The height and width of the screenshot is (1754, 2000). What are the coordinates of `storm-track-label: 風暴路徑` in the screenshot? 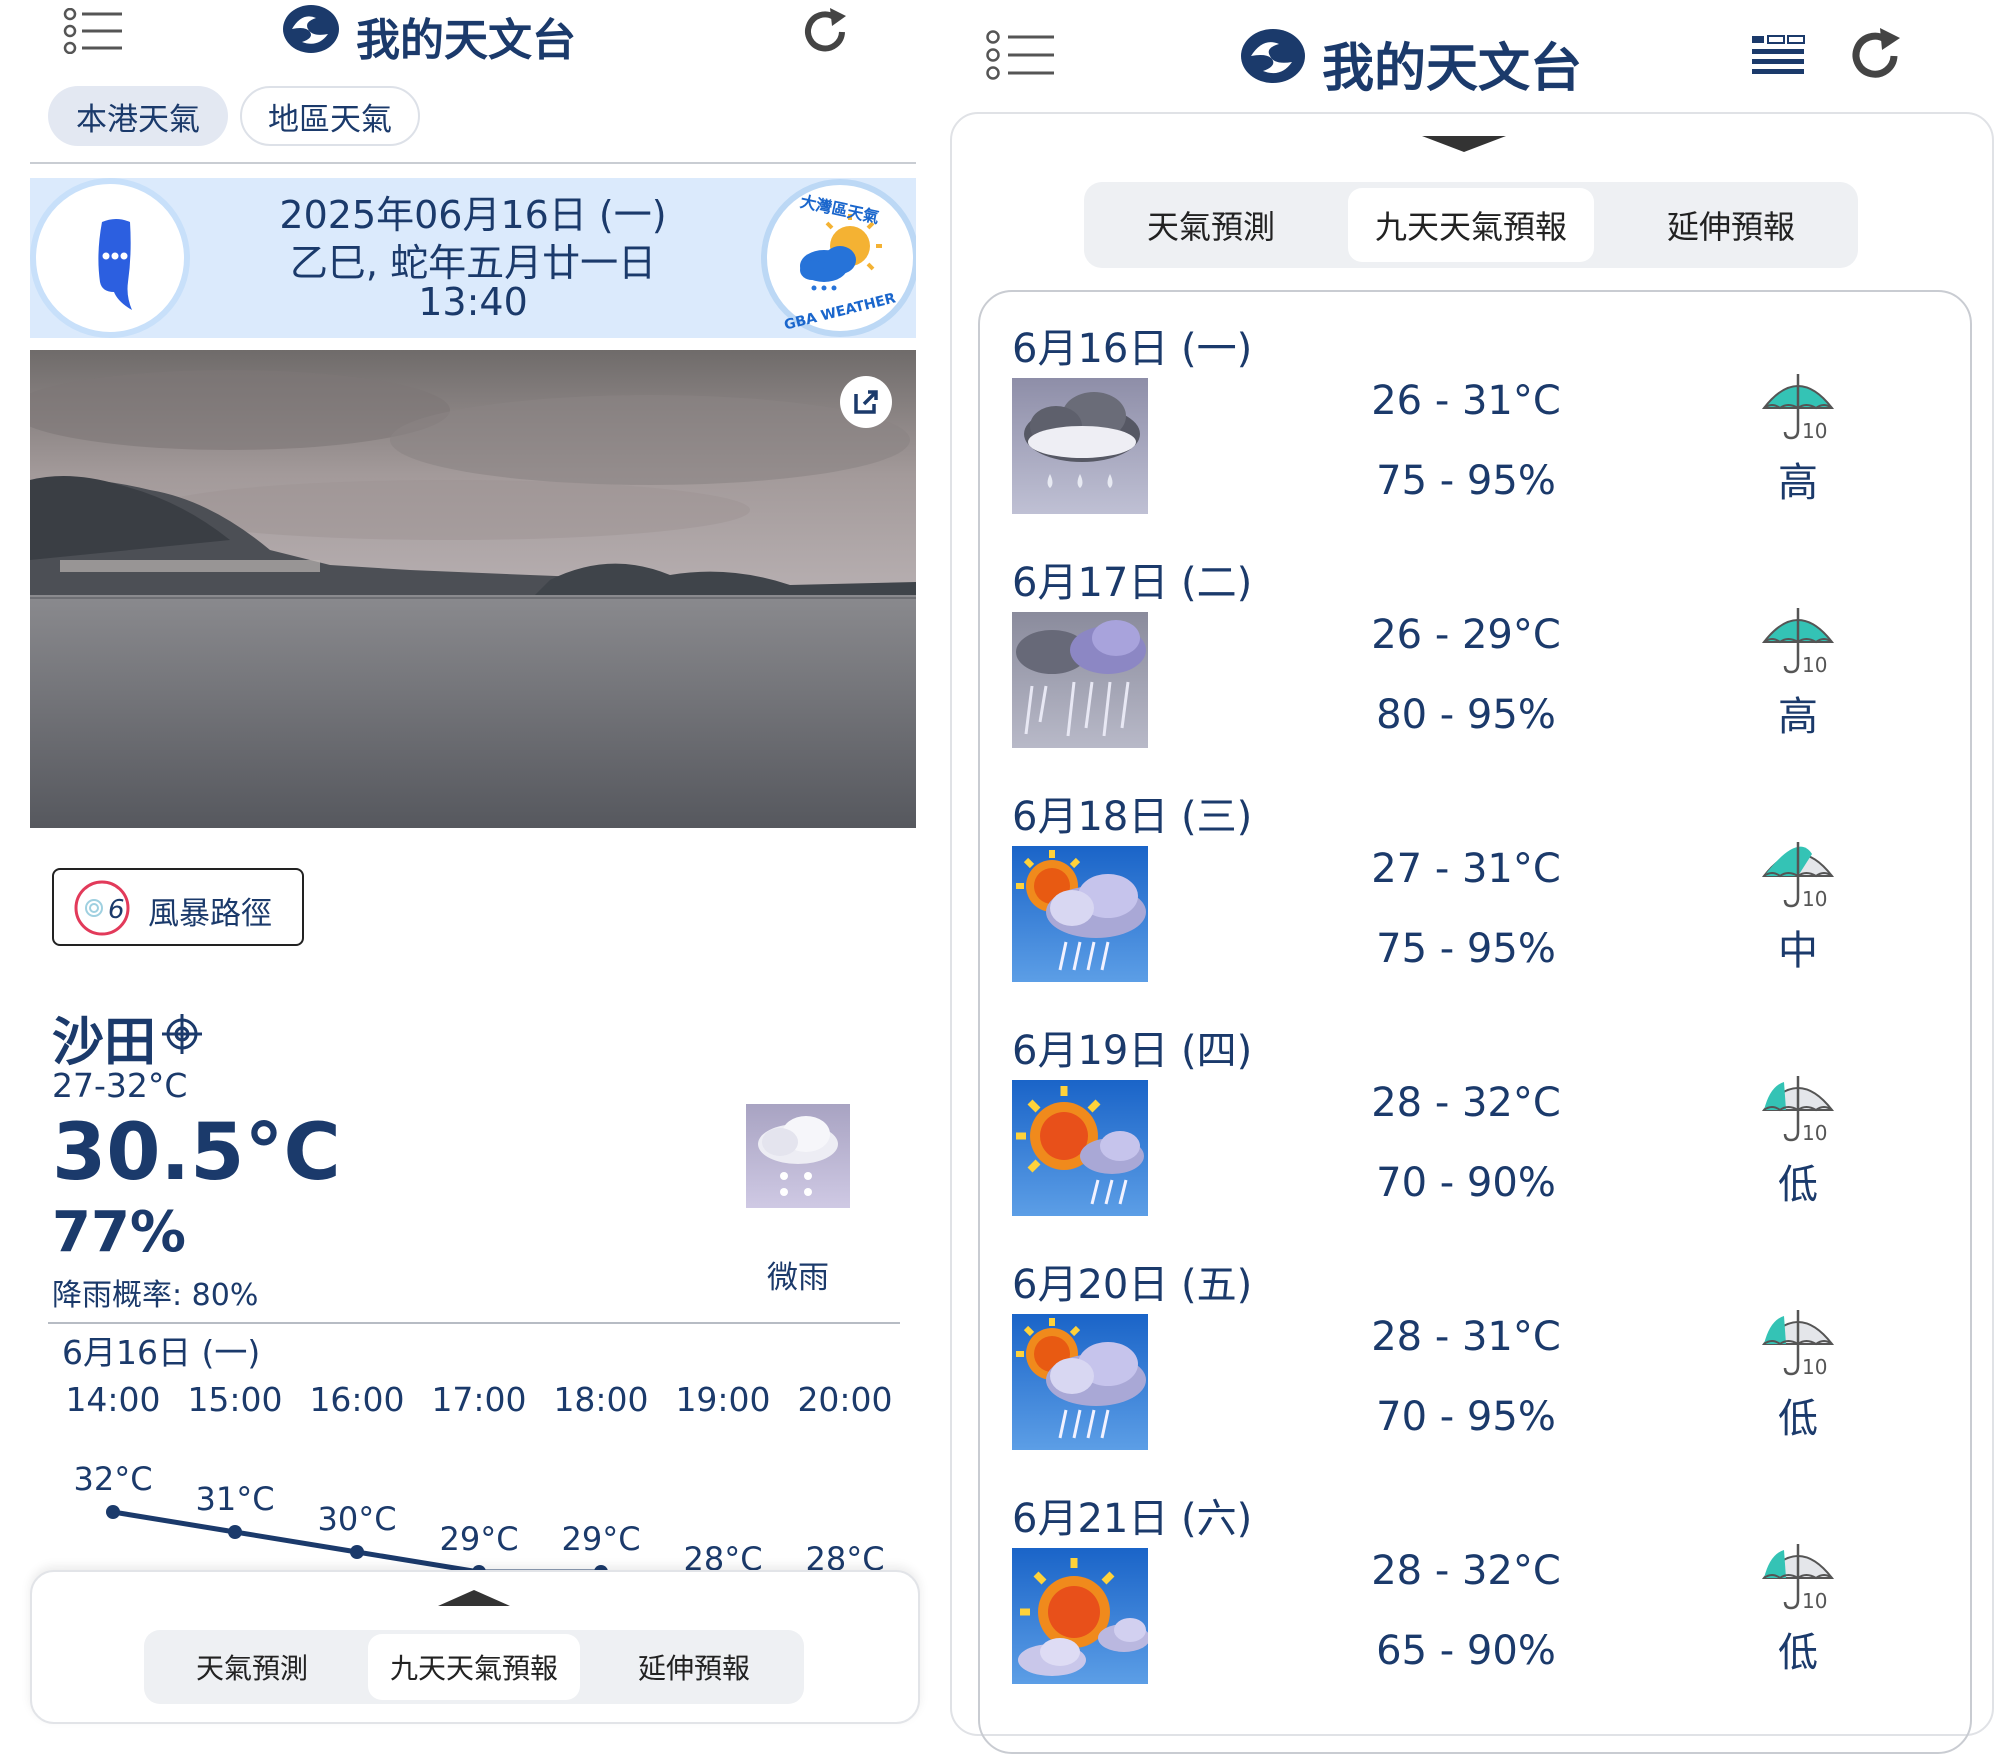 It's located at (210, 914).